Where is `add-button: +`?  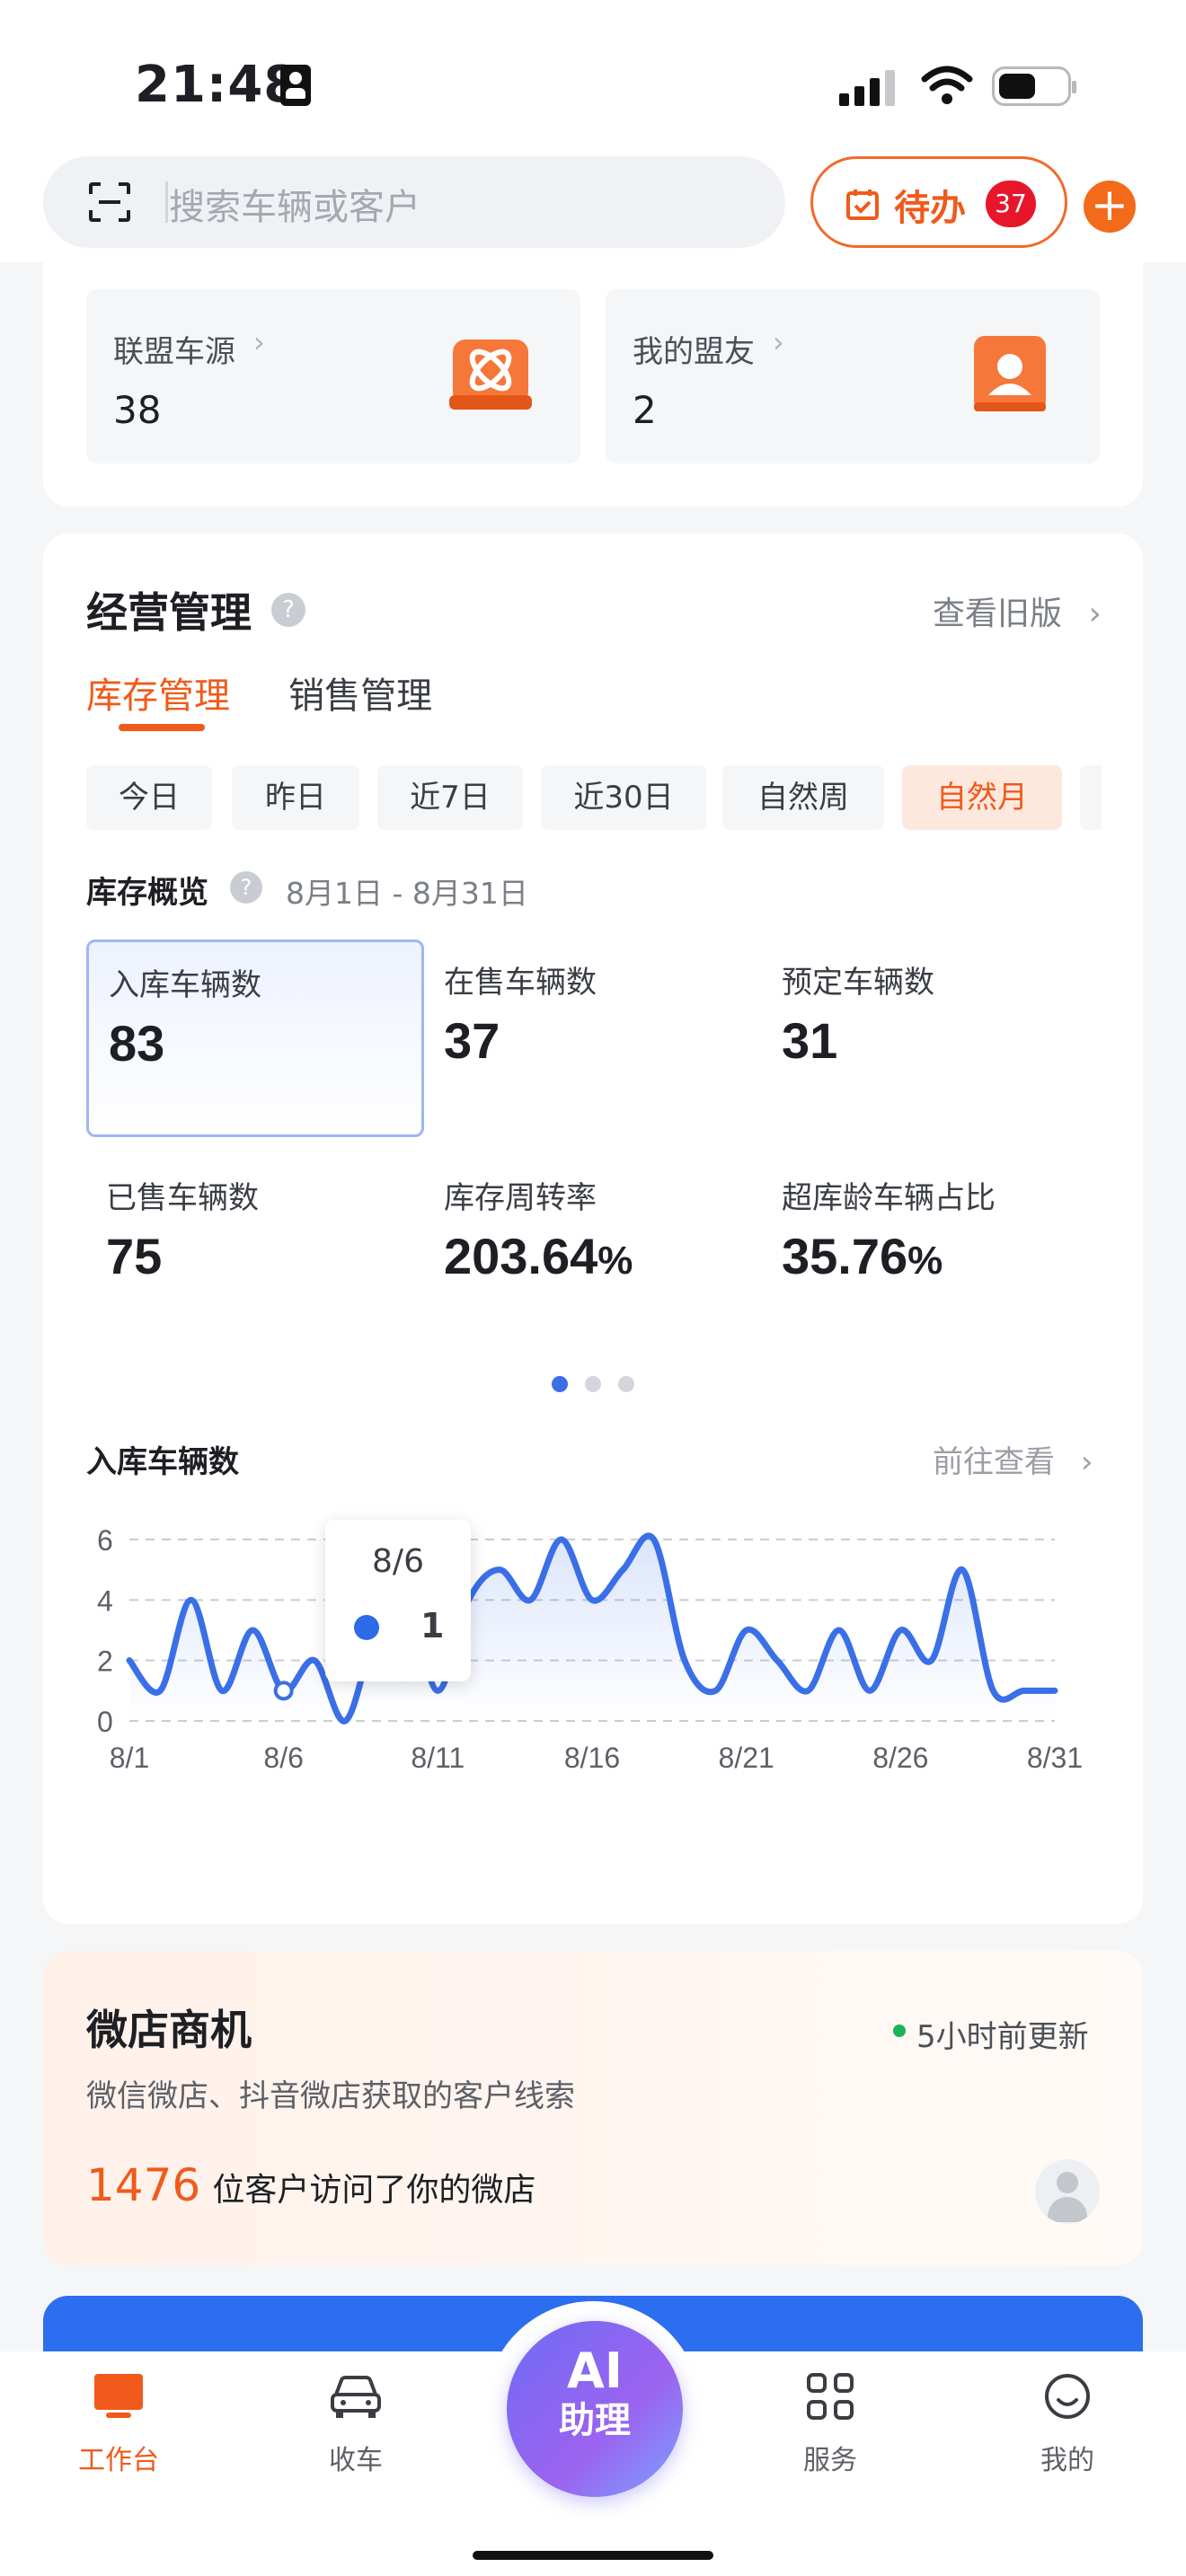 add-button: + is located at coordinates (1110, 207).